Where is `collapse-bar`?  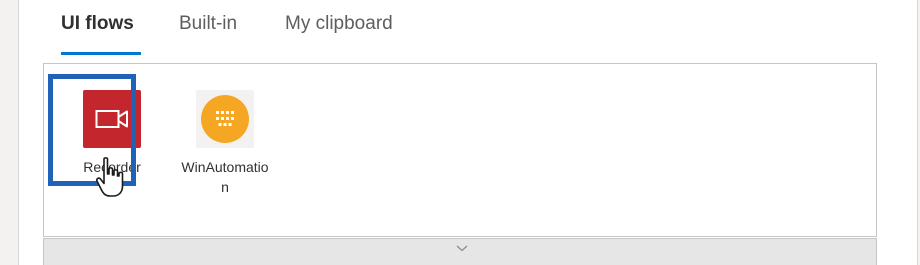
collapse-bar is located at coordinates (460, 251).